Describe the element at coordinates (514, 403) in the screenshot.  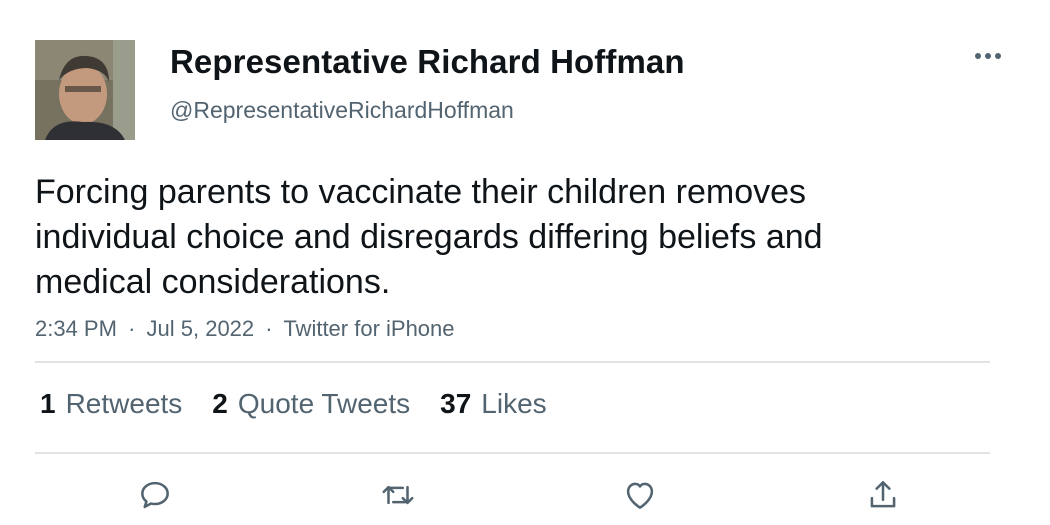
I see `likes-label: Likes` at that location.